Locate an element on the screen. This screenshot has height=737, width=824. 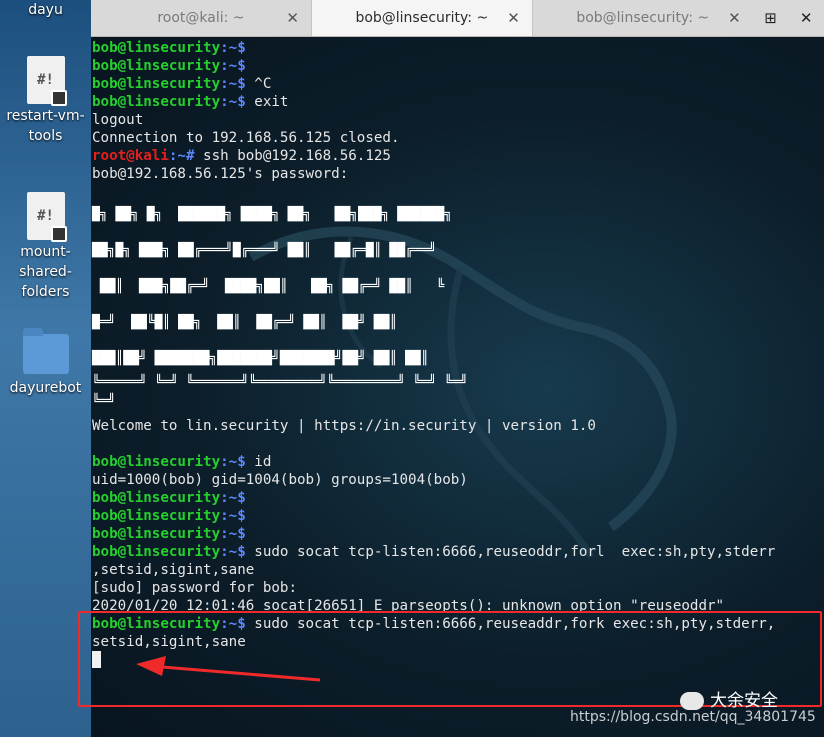
desktop-icon-restart-vm-tools: #! restart-vm- tools is located at coordinates (45, 101).